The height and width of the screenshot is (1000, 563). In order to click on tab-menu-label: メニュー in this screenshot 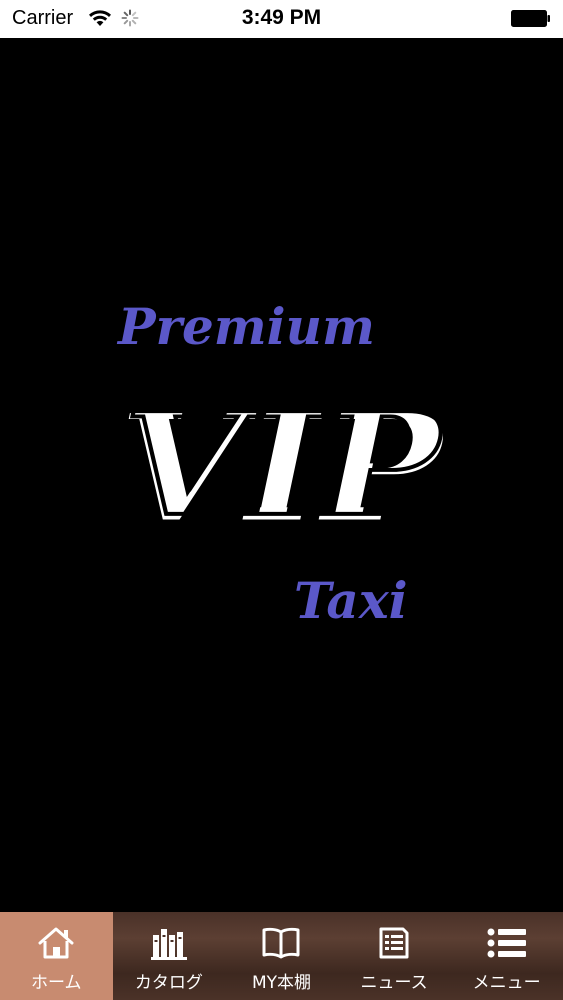, I will do `click(506, 983)`.